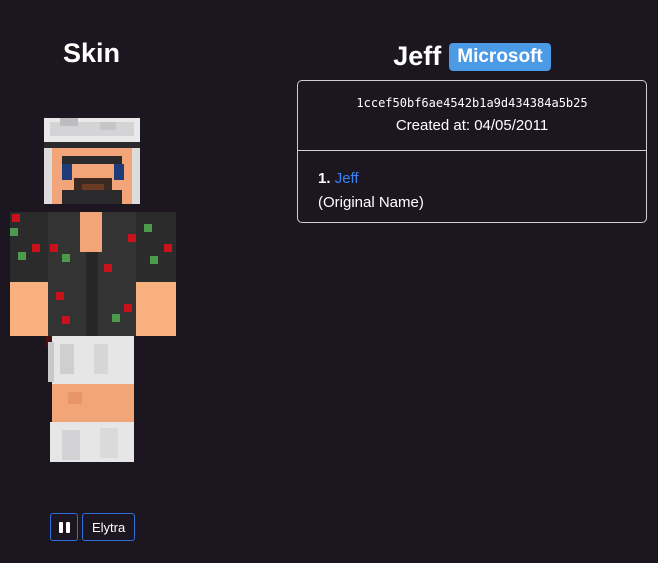  I want to click on profile-heading: Jeff Microsoft, so click(472, 56).